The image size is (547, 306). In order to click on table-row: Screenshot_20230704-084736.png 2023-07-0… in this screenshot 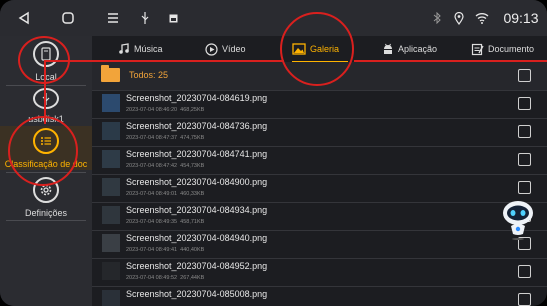, I will do `click(319, 132)`.